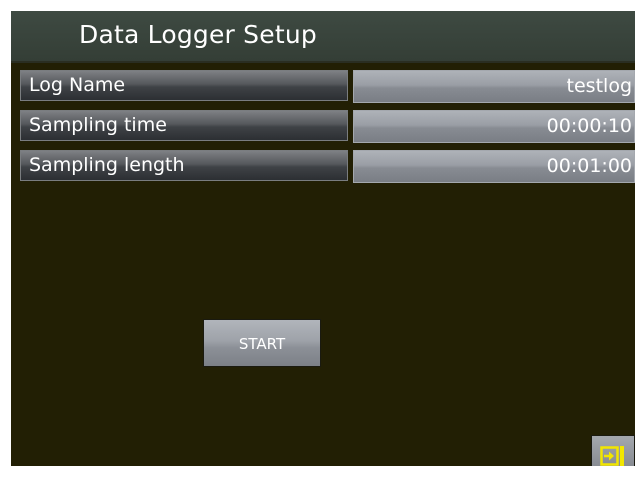 The image size is (635, 479). I want to click on exit-button, so click(613, 450).